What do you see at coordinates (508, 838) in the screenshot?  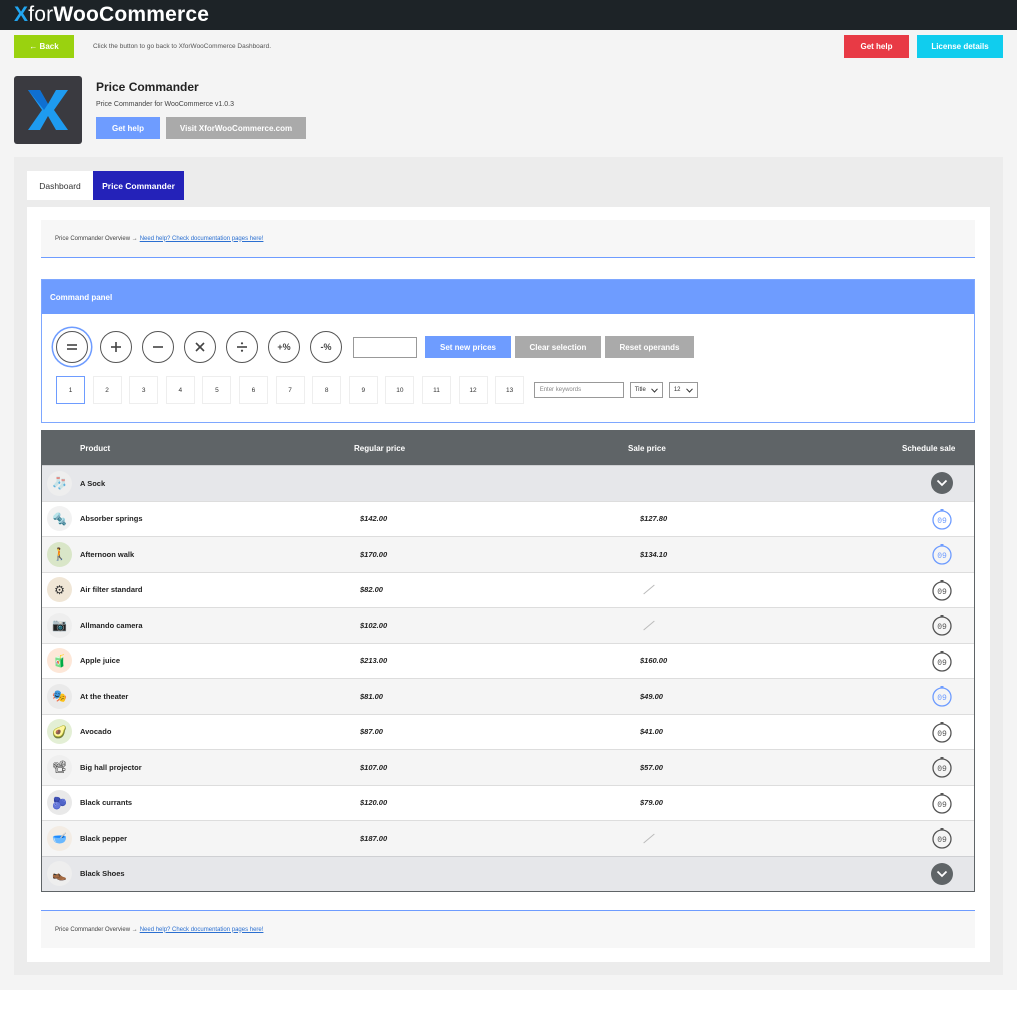 I see `table-row: 🥣 Black pepper $187.00 09` at bounding box center [508, 838].